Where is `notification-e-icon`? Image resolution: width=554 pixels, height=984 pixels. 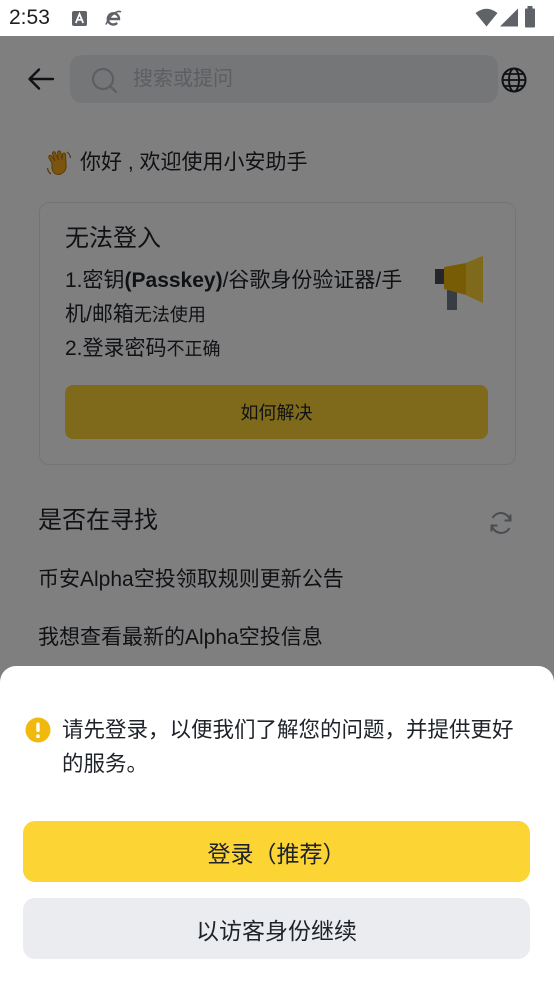 notification-e-icon is located at coordinates (113, 18).